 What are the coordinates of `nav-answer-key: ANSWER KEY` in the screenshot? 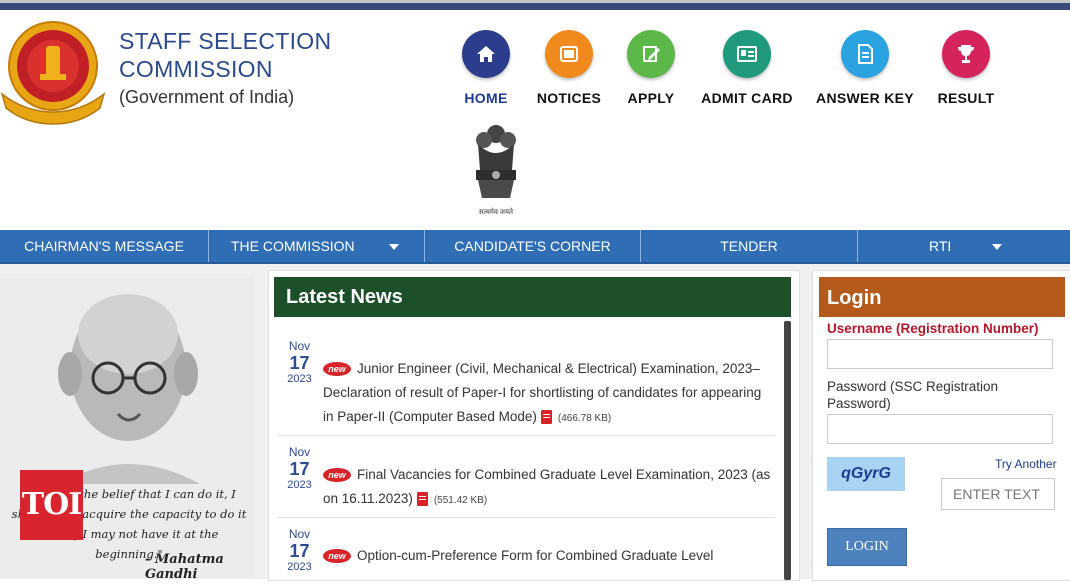 It's located at (865, 68).